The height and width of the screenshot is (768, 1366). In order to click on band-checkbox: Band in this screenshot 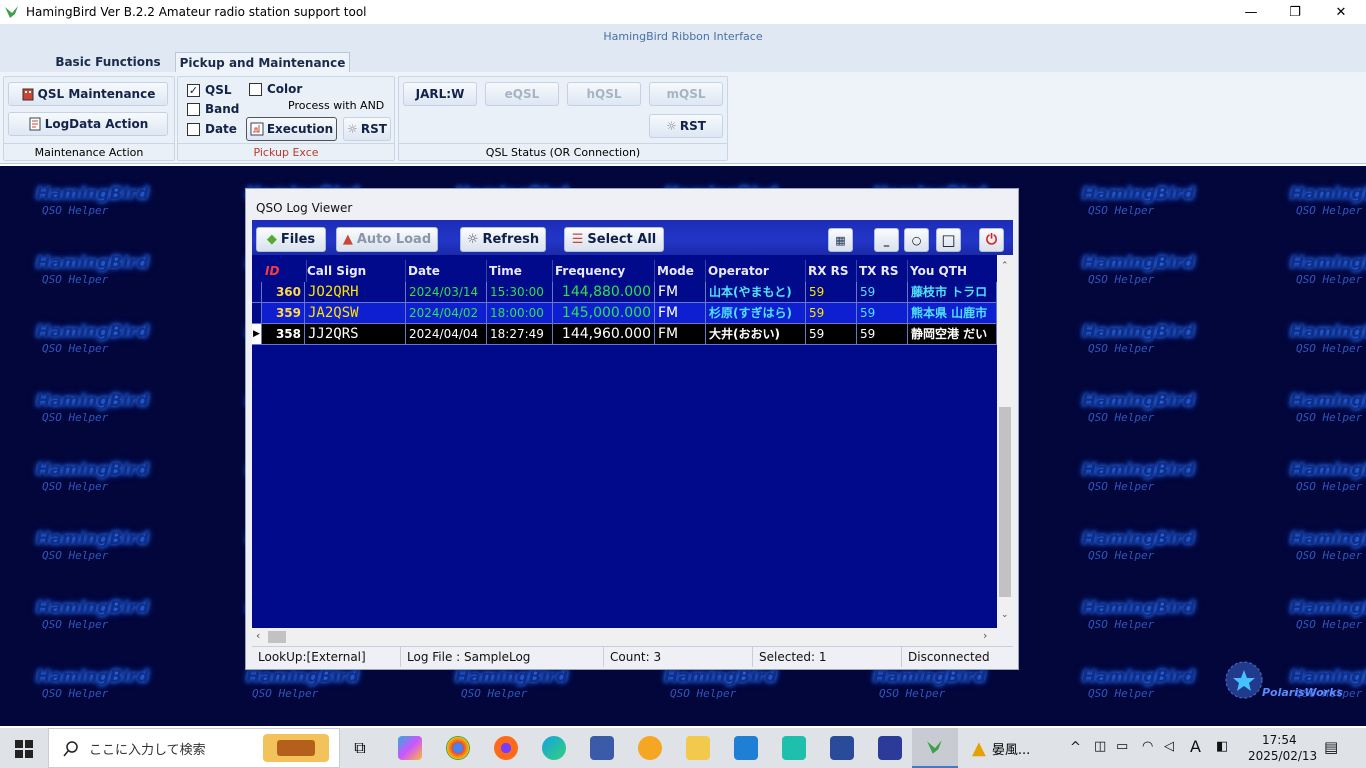, I will do `click(213, 109)`.